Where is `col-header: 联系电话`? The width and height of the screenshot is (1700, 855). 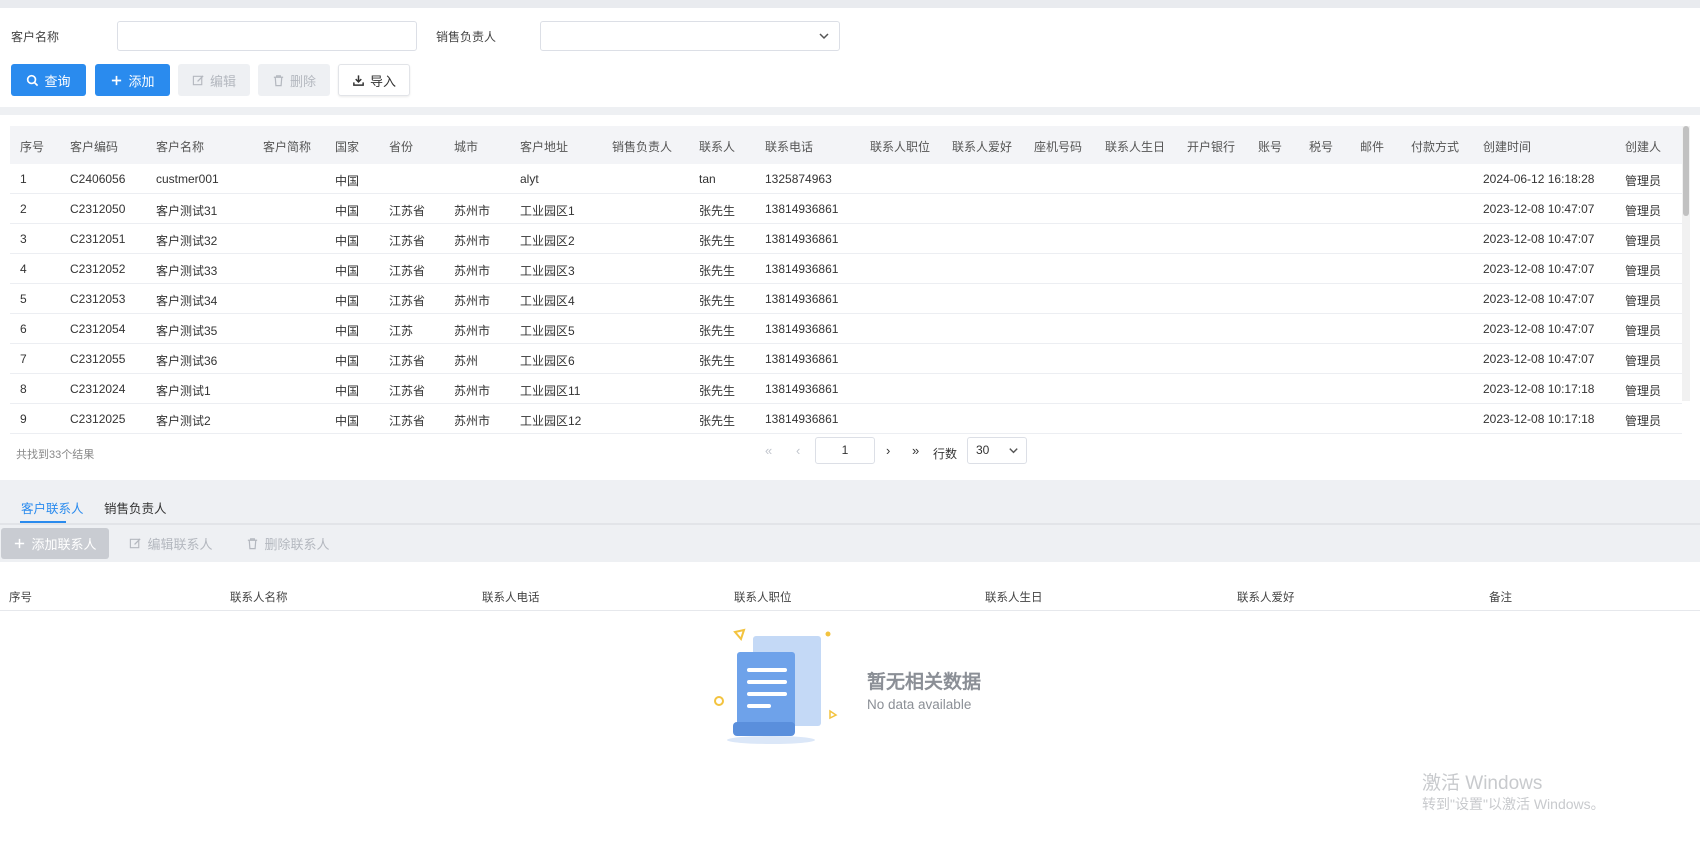
col-header: 联系电话 is located at coordinates (789, 146).